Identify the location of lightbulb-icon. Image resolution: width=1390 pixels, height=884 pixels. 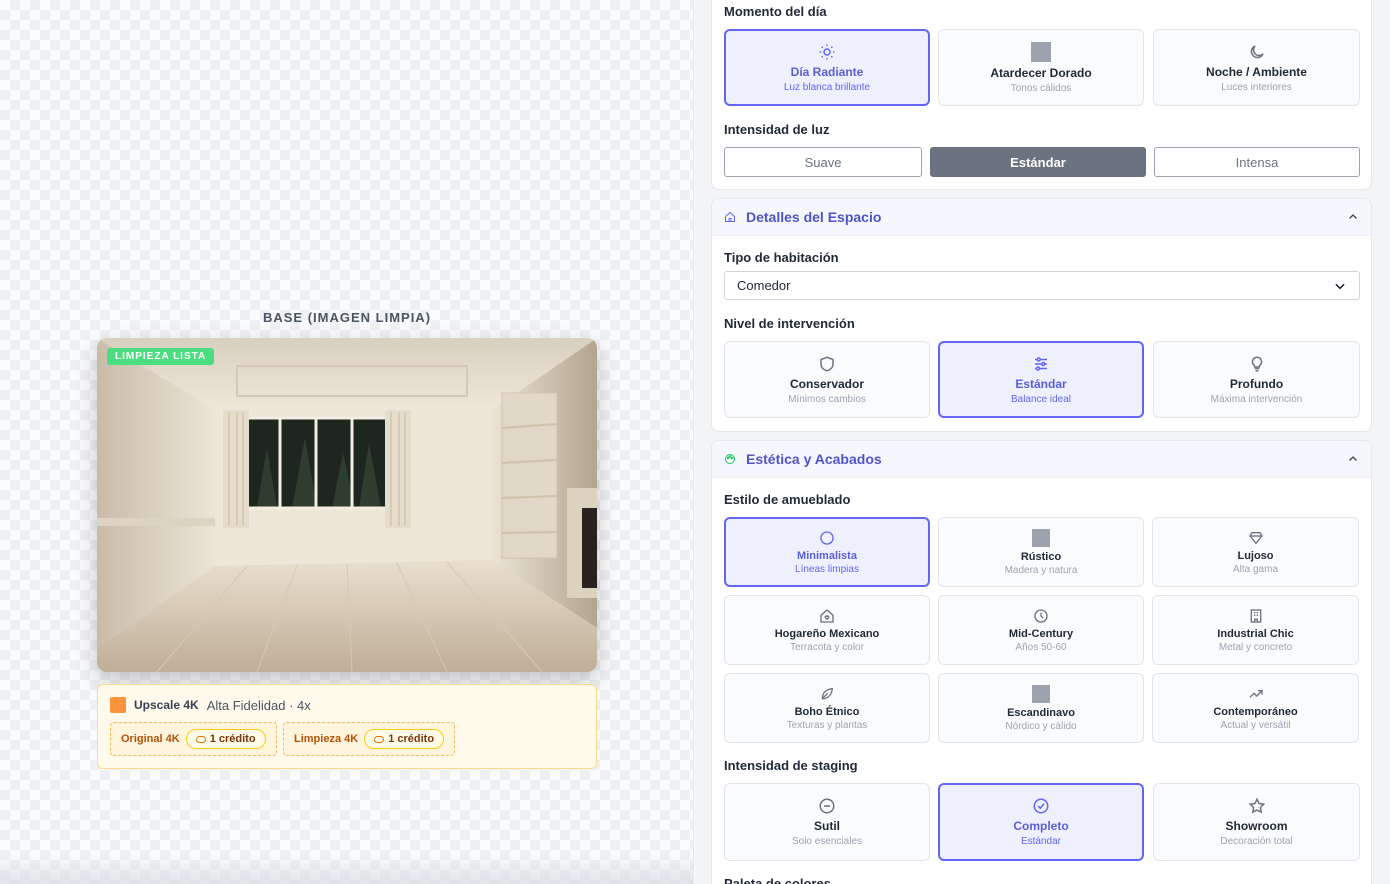
(1256, 363).